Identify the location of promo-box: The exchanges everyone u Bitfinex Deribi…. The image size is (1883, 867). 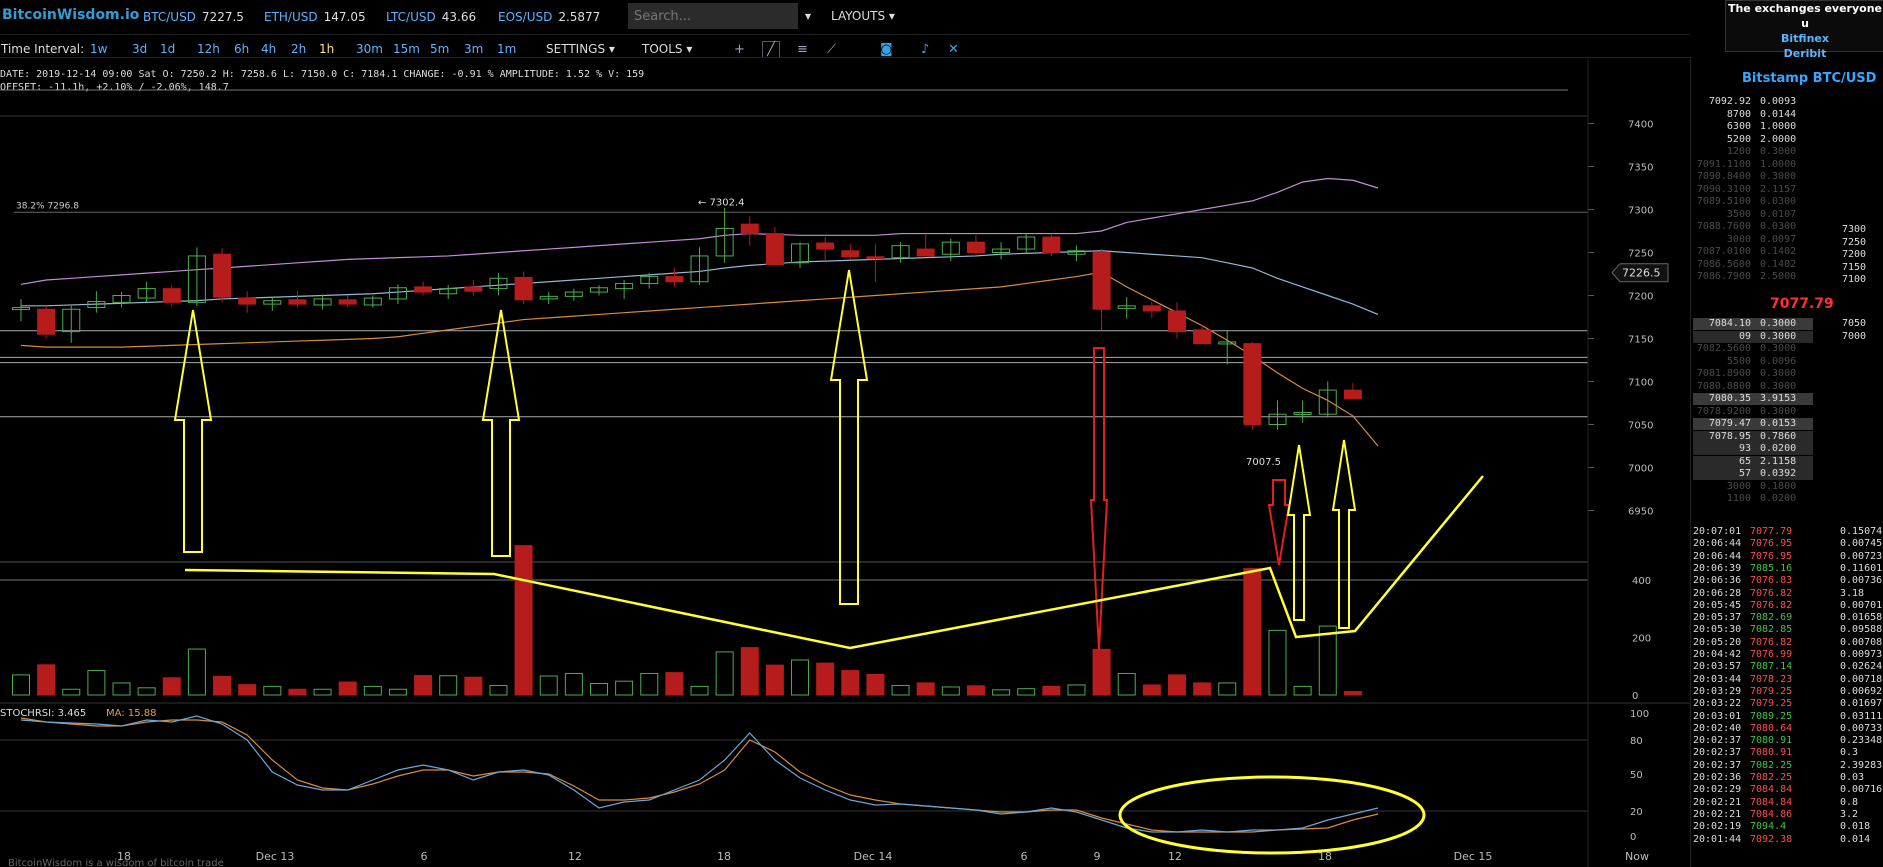
(1804, 30).